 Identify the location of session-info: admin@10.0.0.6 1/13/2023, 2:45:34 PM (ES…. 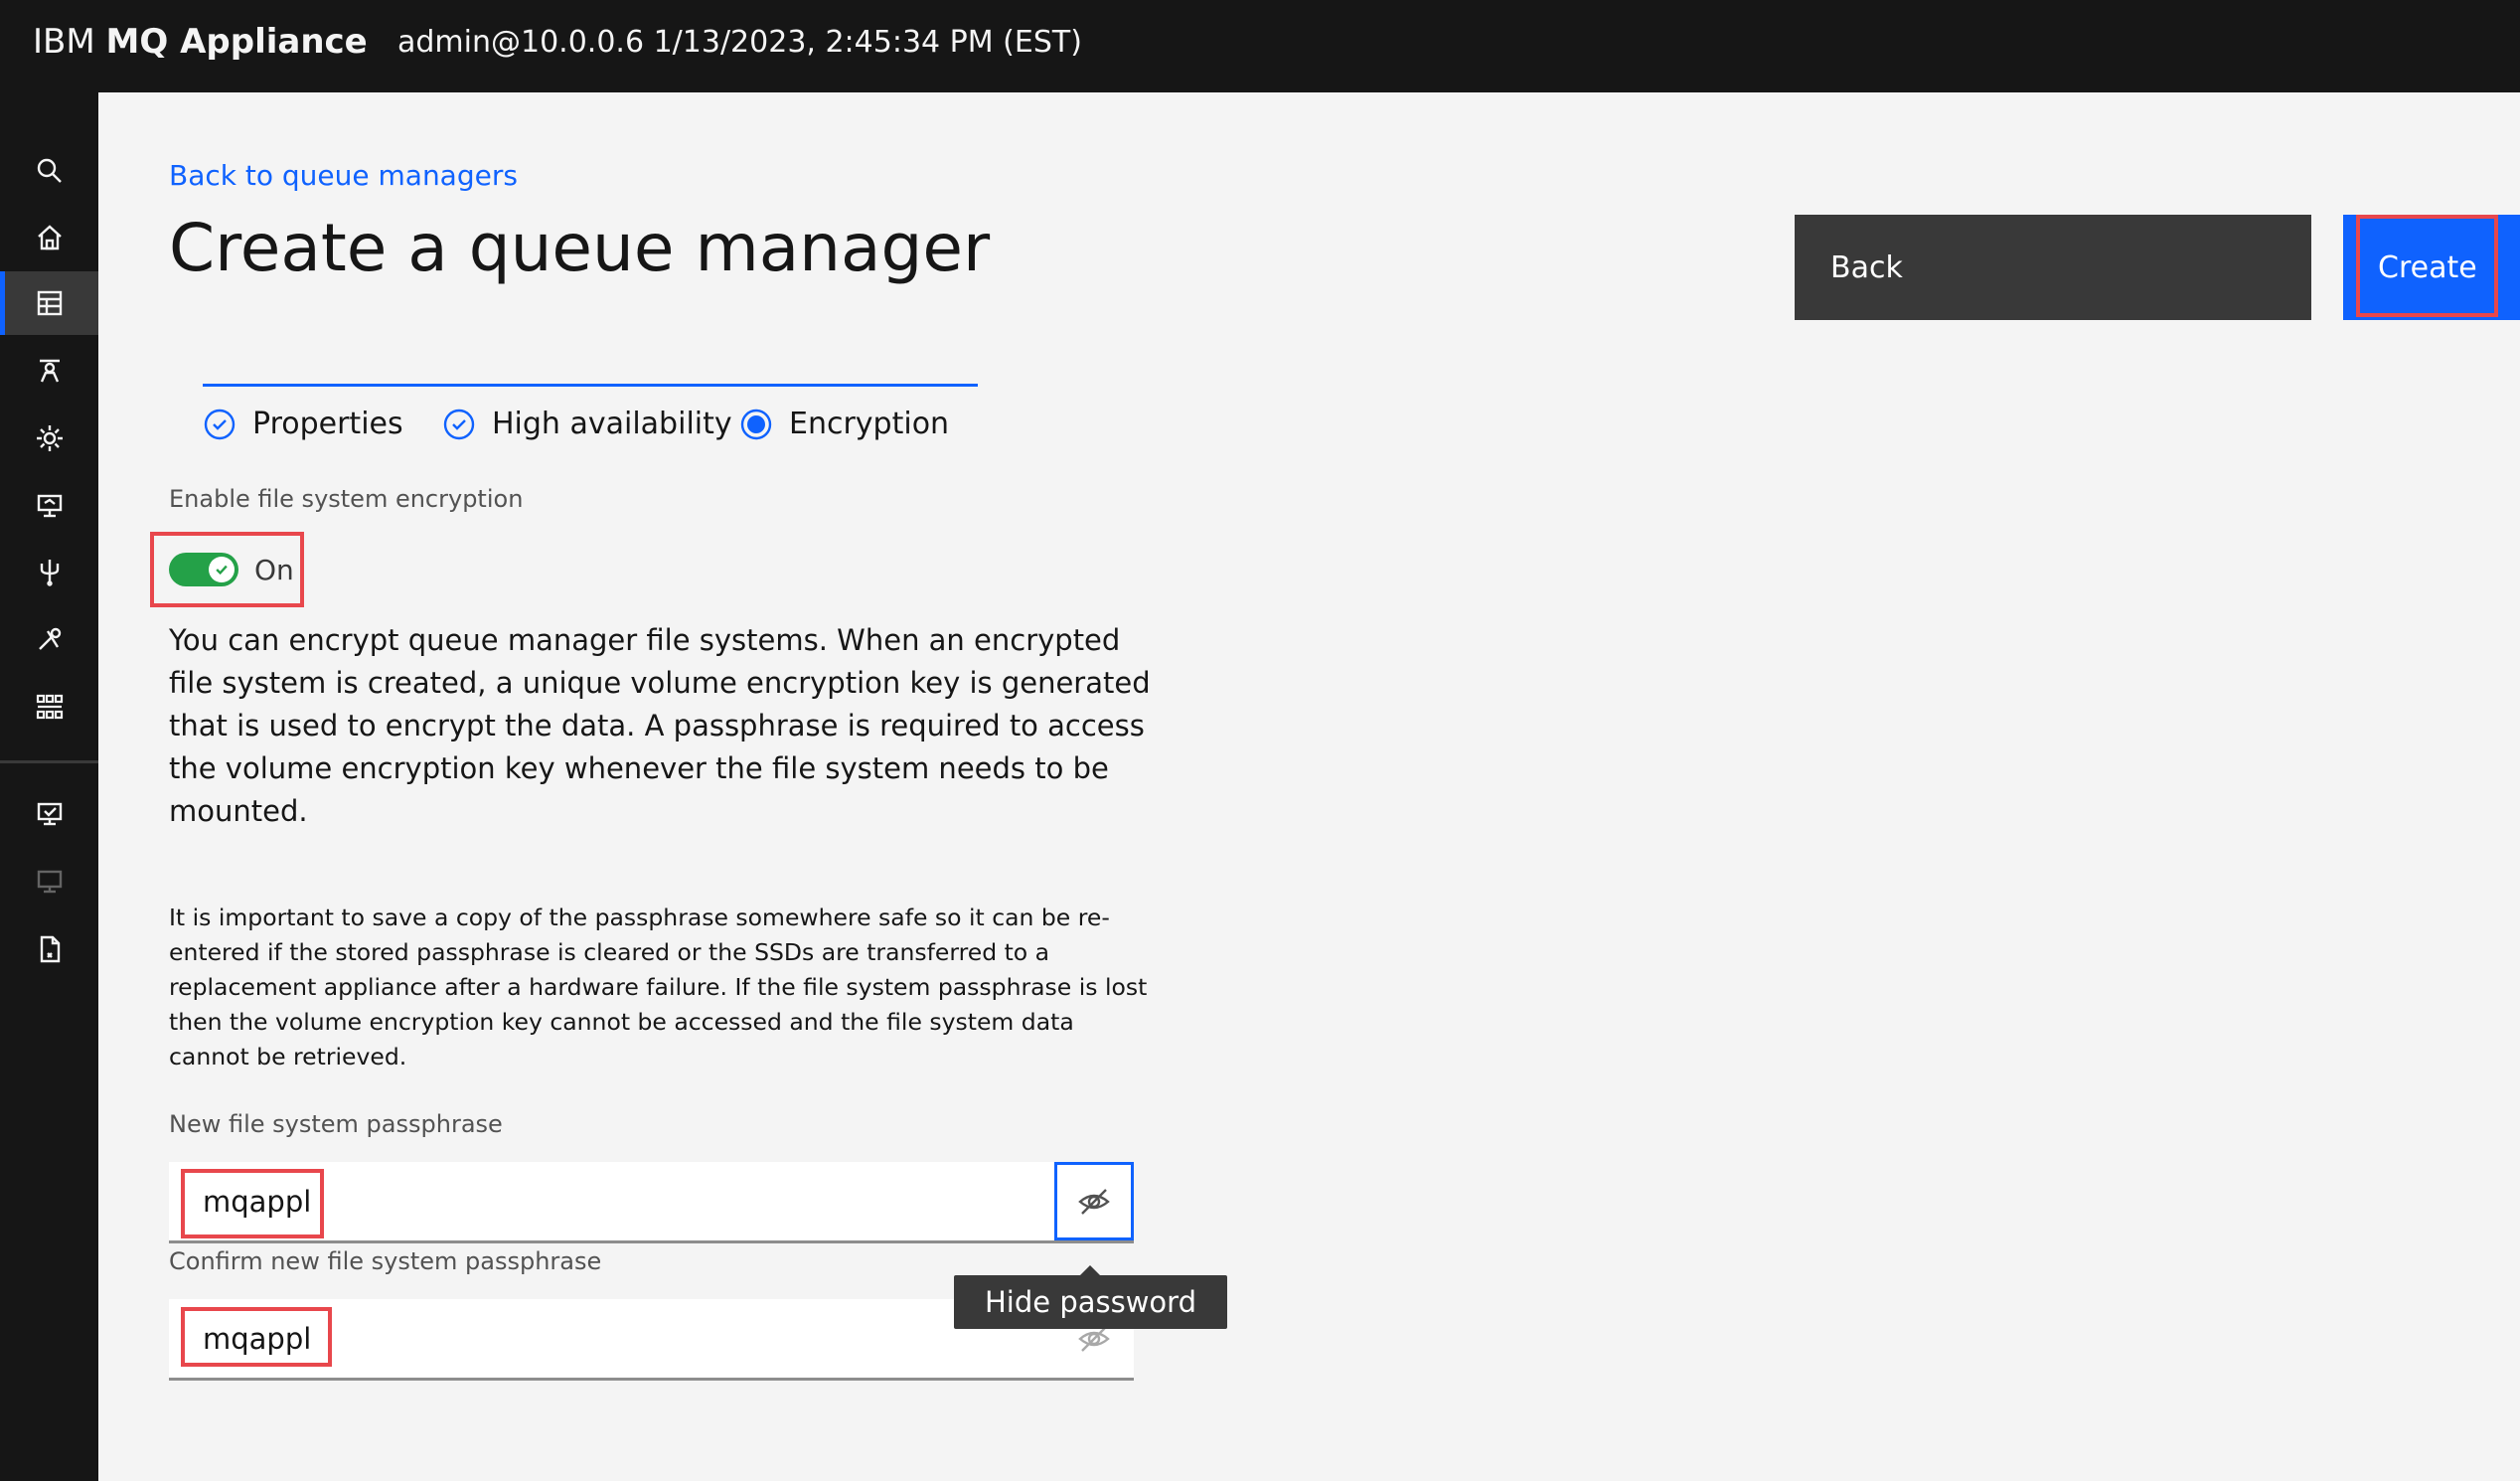
(739, 42).